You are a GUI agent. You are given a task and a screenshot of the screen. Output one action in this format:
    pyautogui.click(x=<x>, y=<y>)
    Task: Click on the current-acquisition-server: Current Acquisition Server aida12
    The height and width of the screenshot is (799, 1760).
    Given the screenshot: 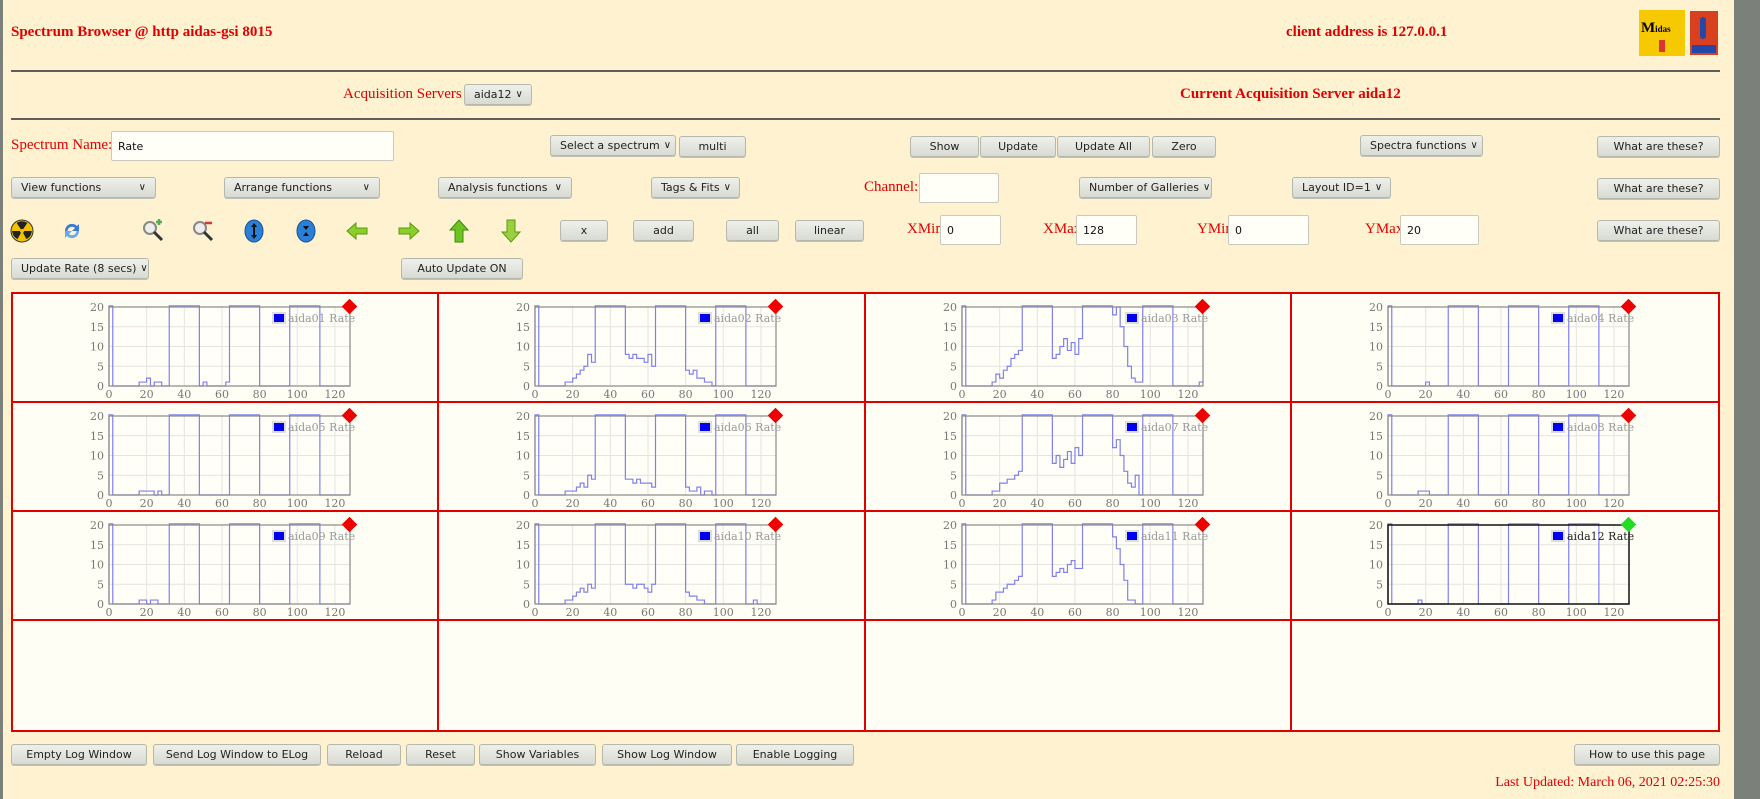 What is the action you would take?
    pyautogui.click(x=1290, y=94)
    